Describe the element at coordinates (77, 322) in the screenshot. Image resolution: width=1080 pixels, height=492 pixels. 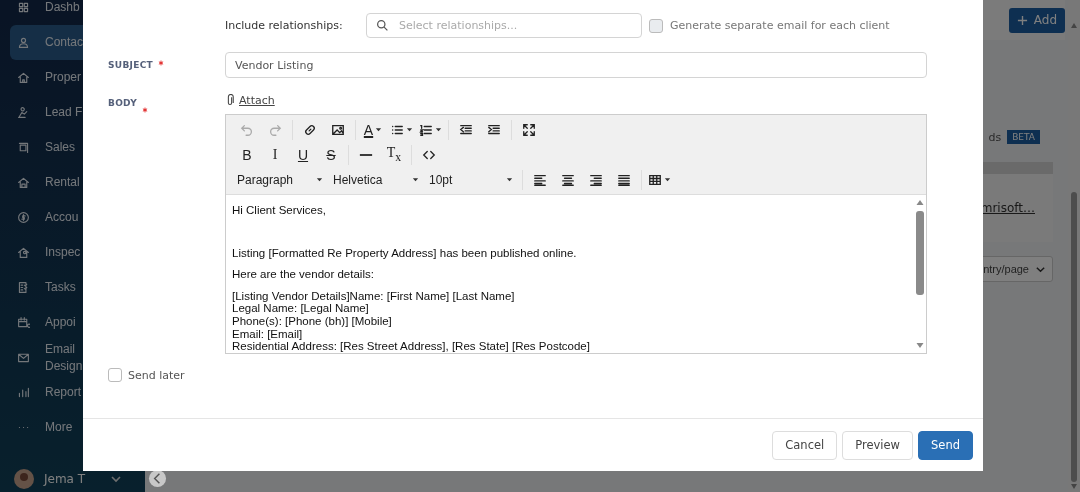
I see `sidebar-item: Appoi` at that location.